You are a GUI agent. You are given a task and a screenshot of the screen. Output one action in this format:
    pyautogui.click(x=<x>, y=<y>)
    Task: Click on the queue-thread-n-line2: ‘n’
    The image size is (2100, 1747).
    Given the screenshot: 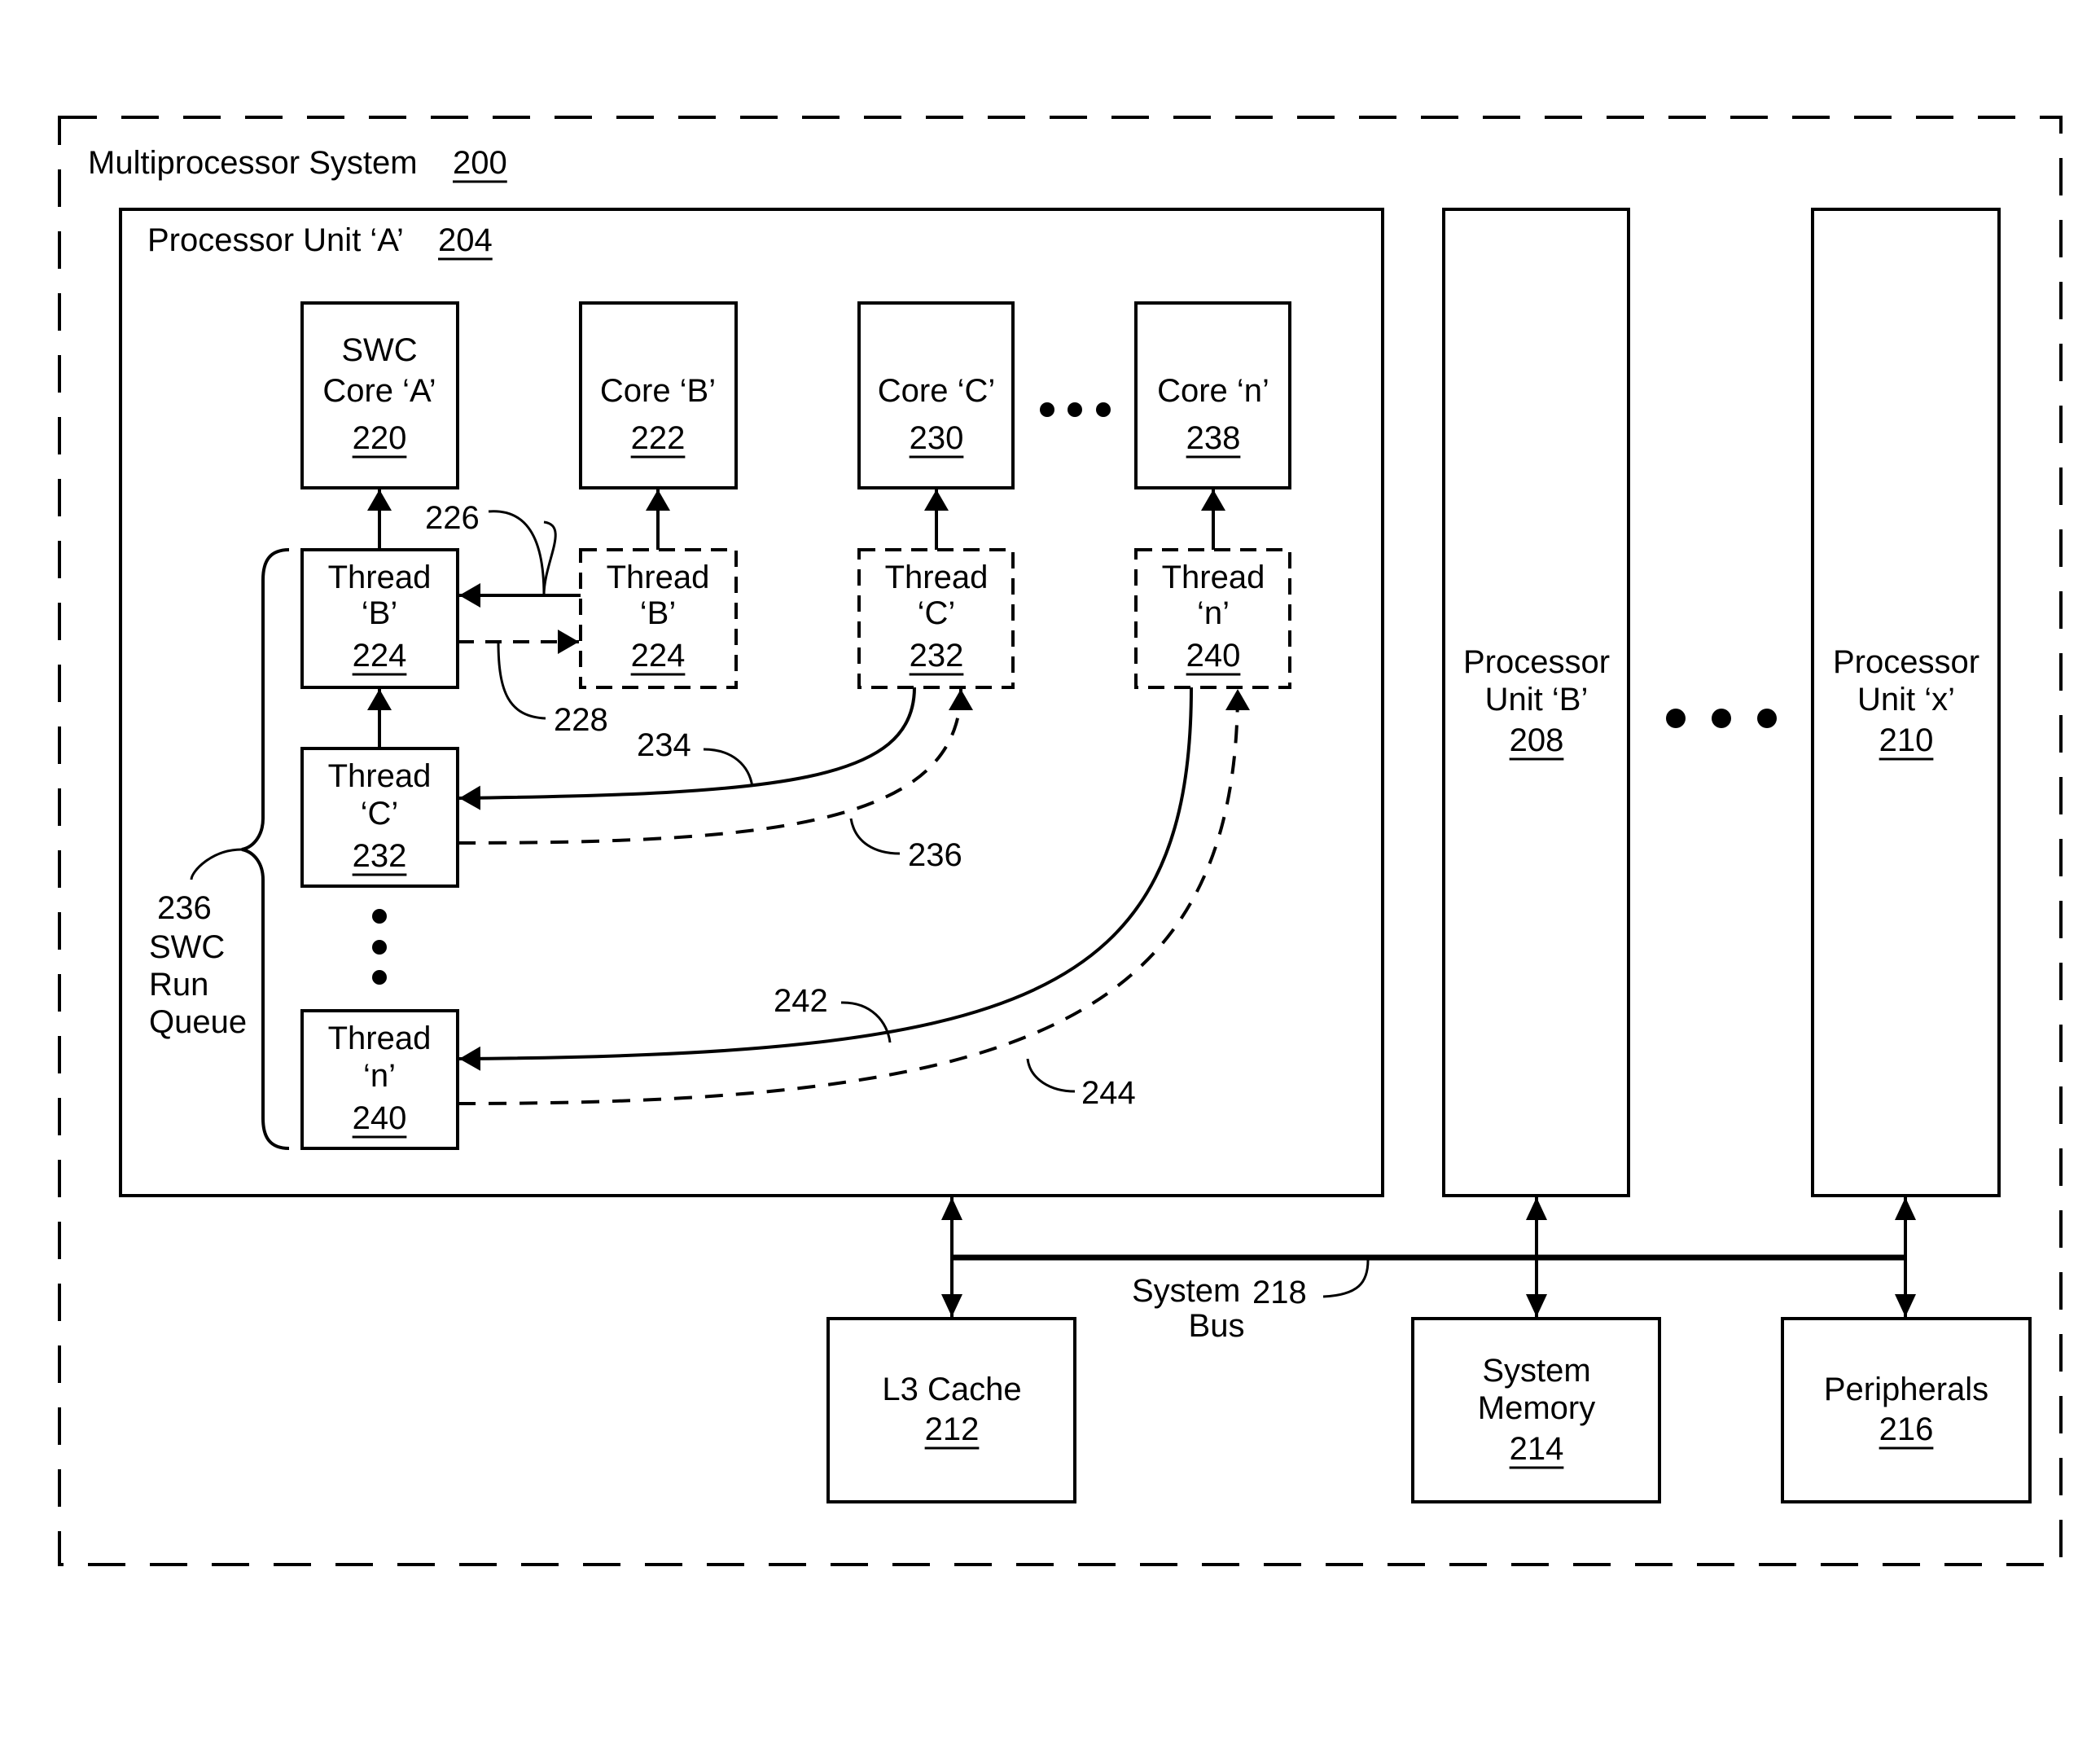 What is the action you would take?
    pyautogui.click(x=379, y=1076)
    